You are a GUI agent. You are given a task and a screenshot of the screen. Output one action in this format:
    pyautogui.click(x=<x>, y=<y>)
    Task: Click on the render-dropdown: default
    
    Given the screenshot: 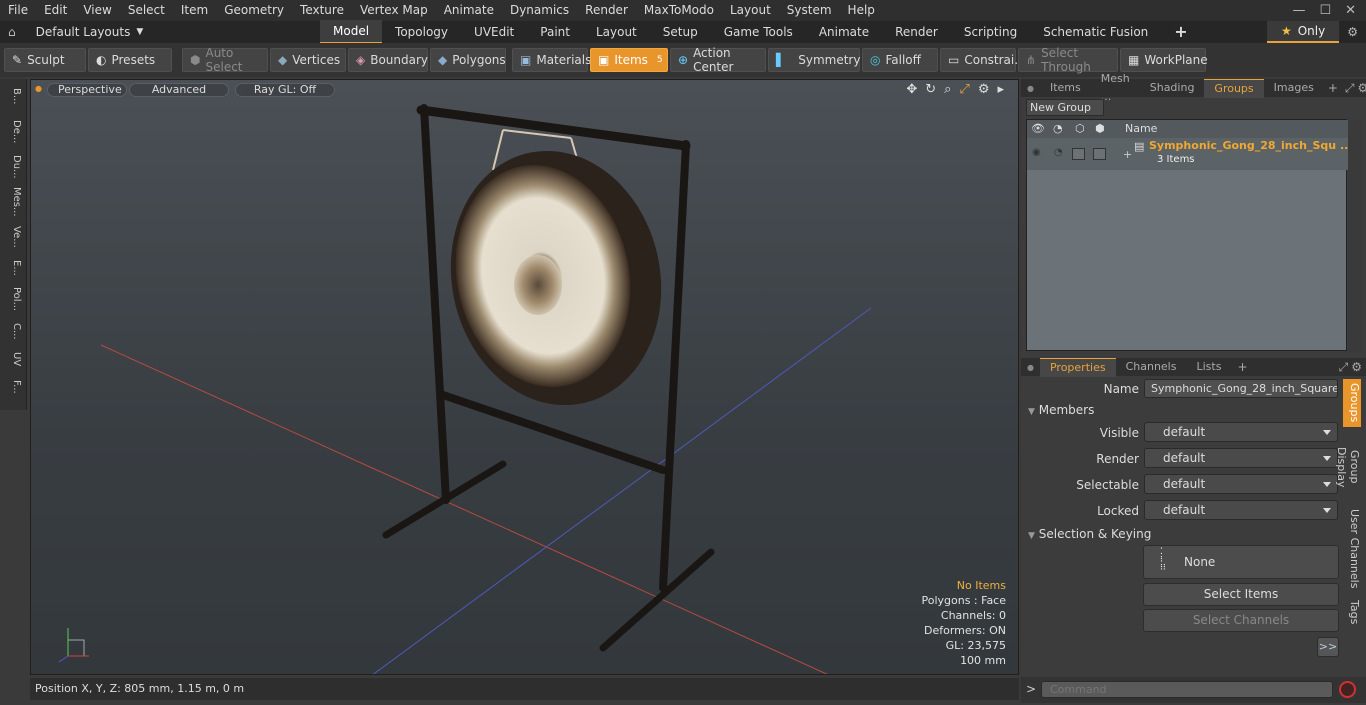 What is the action you would take?
    pyautogui.click(x=1241, y=458)
    